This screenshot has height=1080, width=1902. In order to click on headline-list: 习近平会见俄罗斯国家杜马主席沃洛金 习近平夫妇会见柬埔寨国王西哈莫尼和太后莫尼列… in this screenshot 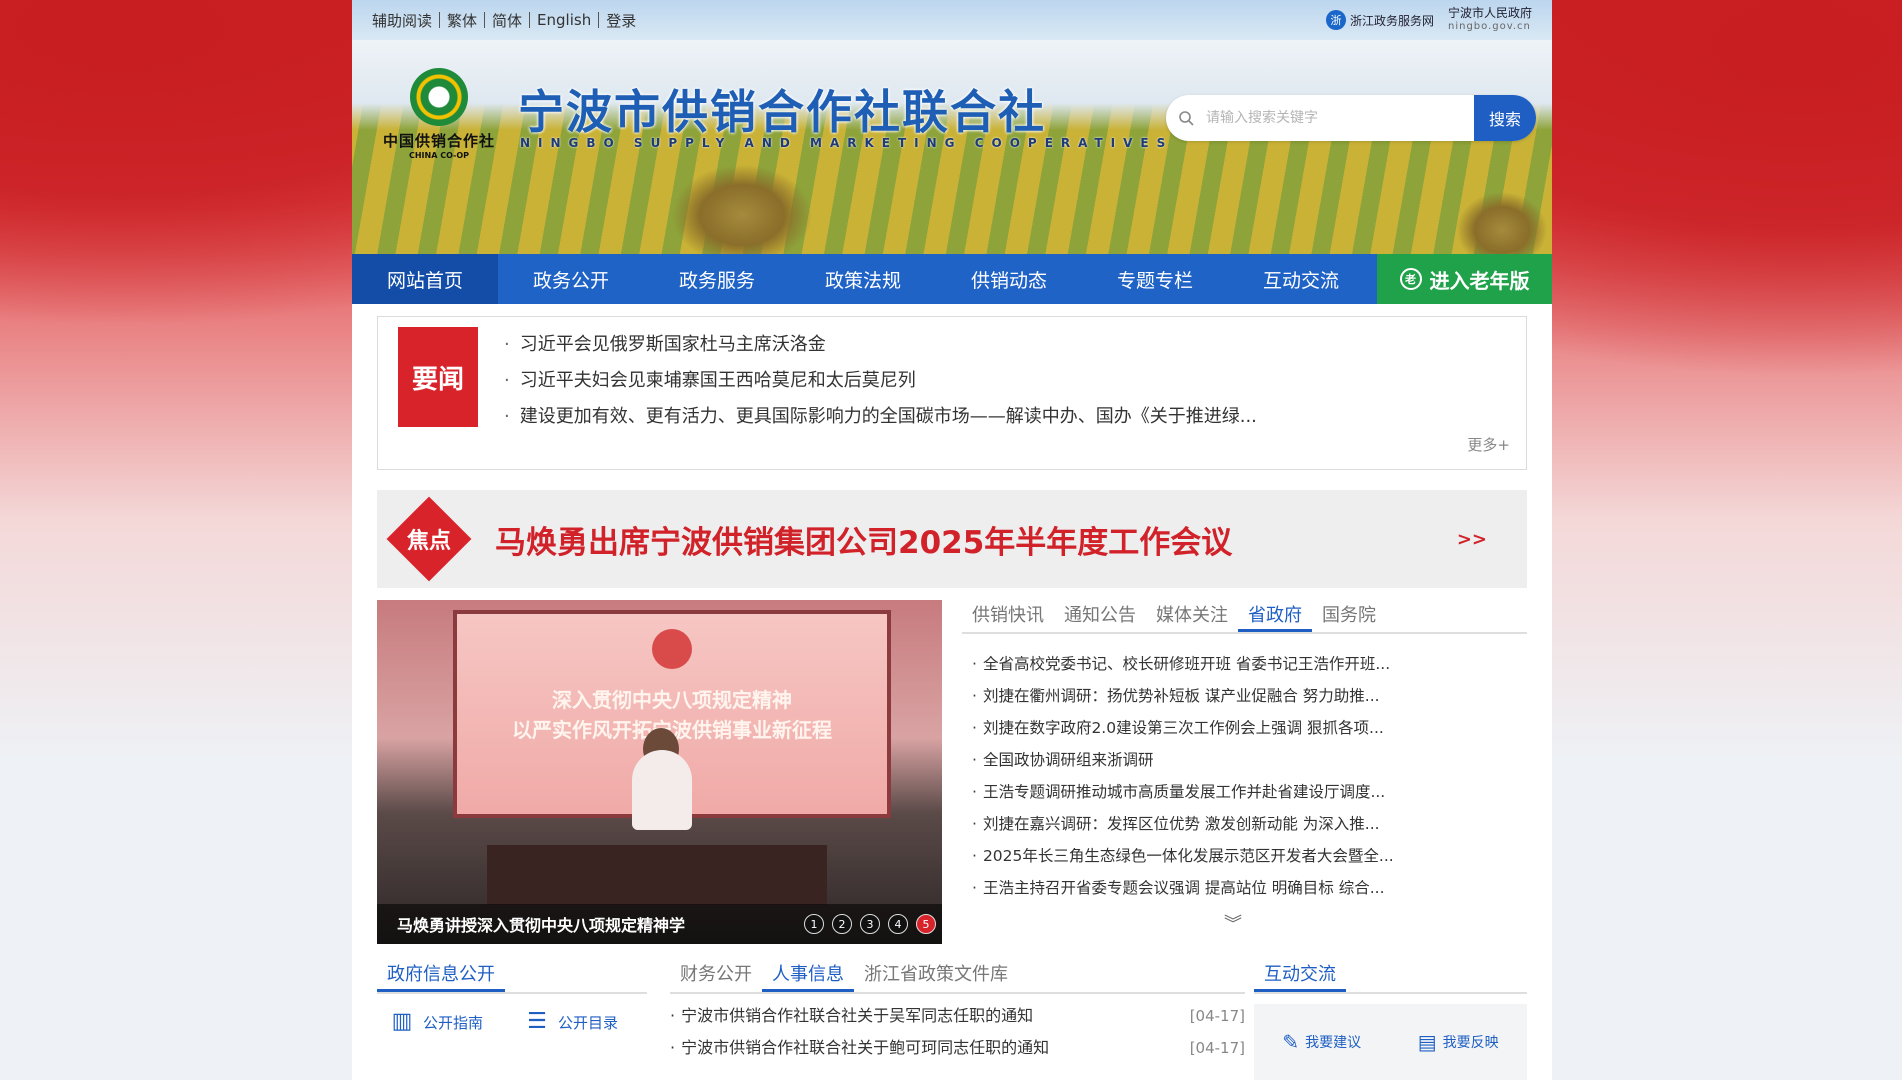, I will do `click(1004, 381)`.